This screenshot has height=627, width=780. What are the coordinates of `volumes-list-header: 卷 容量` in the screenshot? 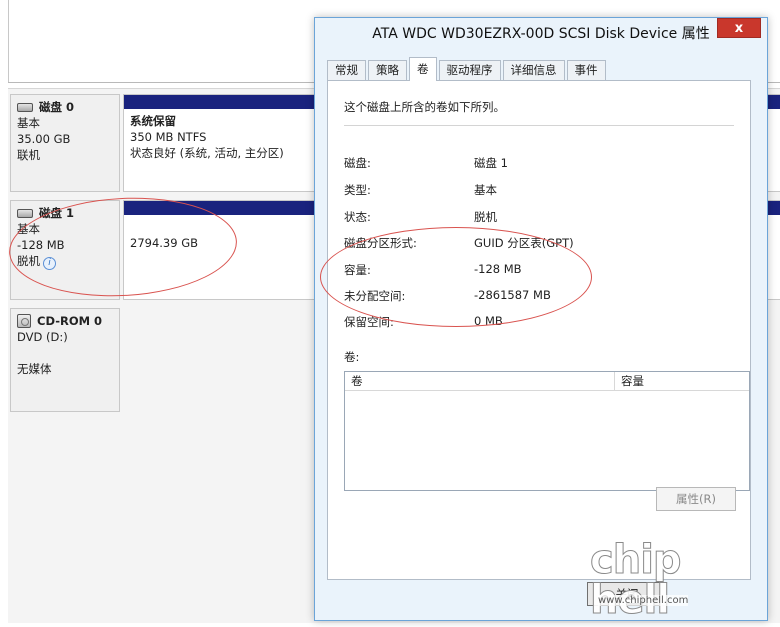 It's located at (547, 381).